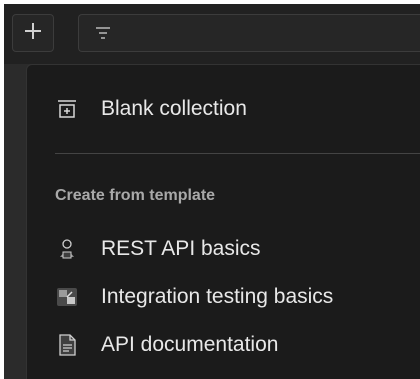 This screenshot has height=379, width=420. What do you see at coordinates (67, 345) in the screenshot?
I see `api-documentation-icon` at bounding box center [67, 345].